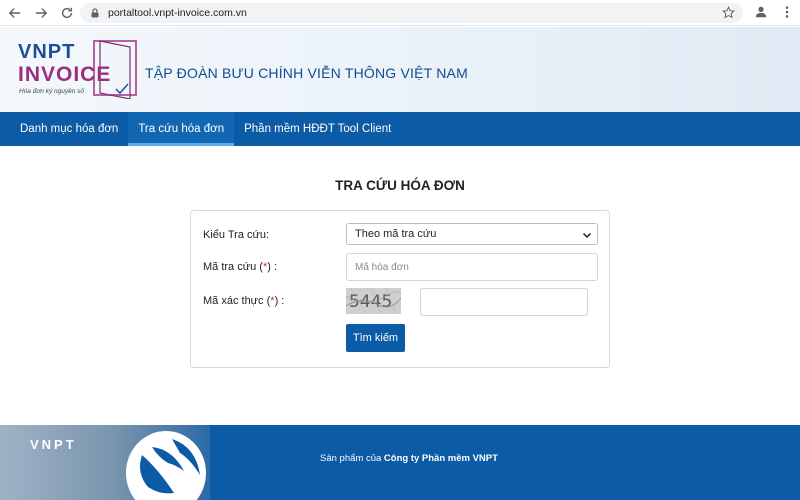 This screenshot has width=800, height=500. I want to click on lookup-type-select: Theo mã tra cứu, so click(472, 234).